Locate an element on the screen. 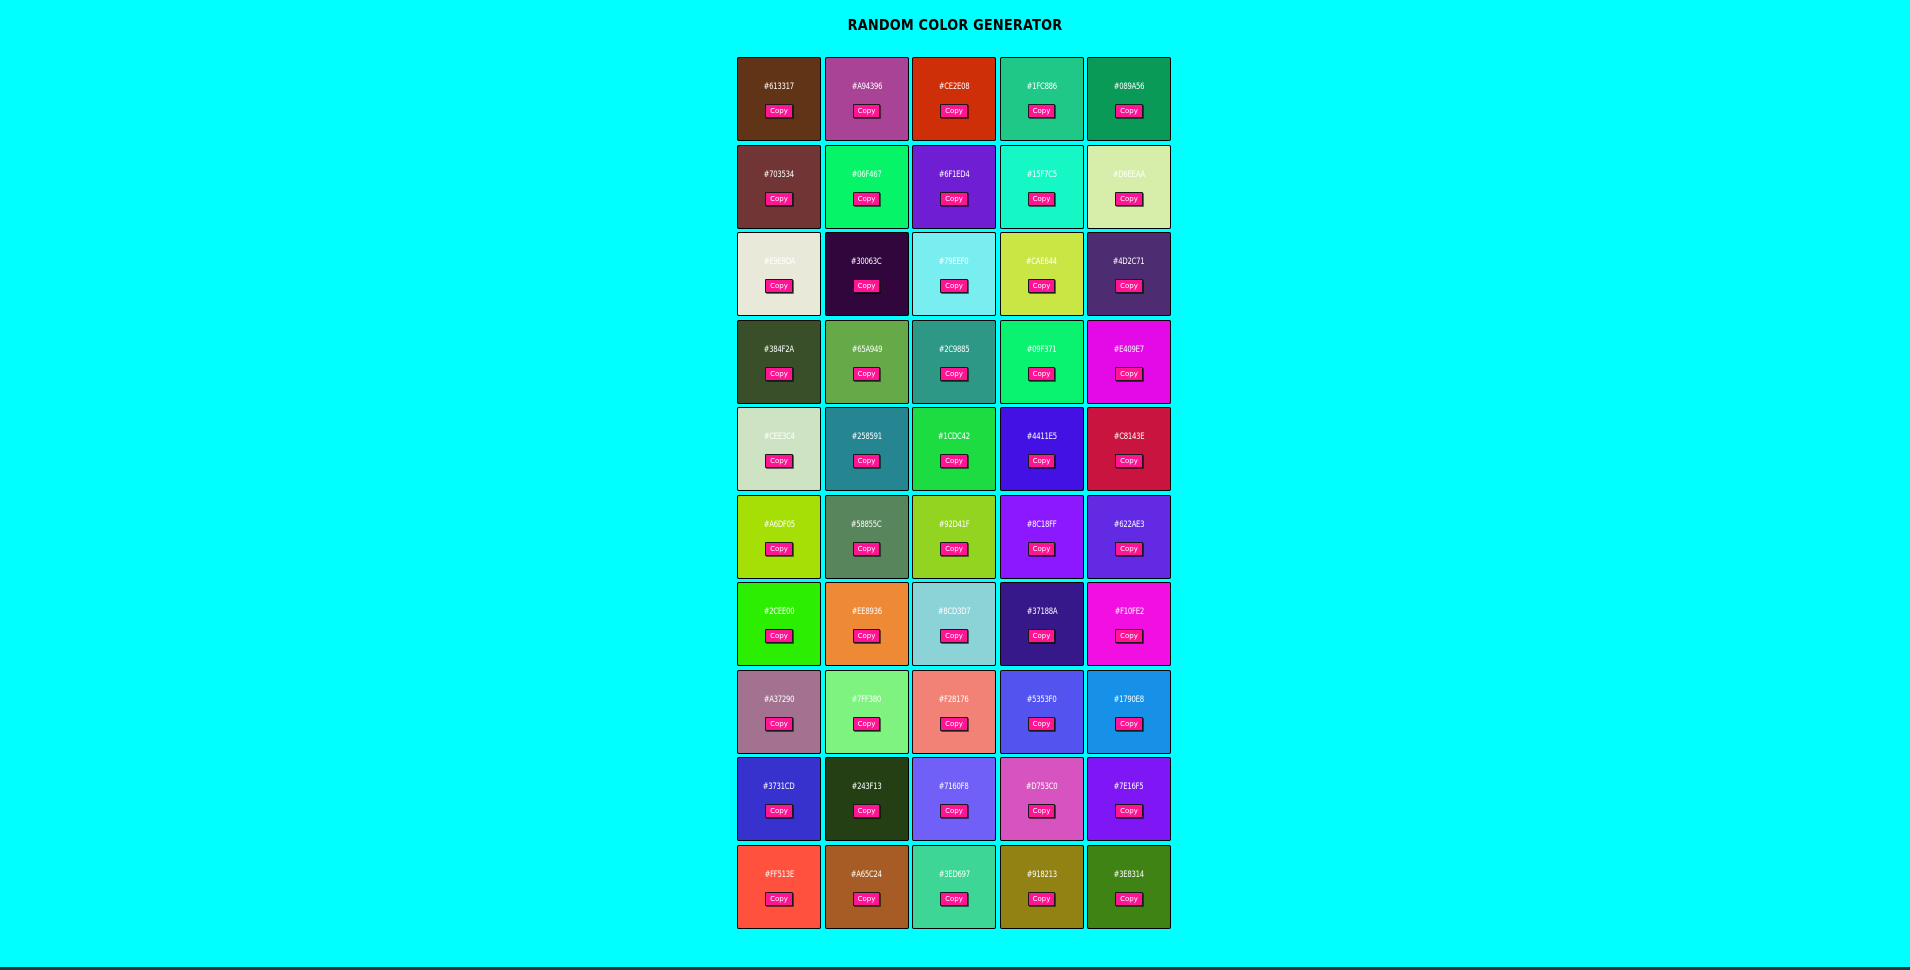  color-hex-code: #FF513E is located at coordinates (779, 874).